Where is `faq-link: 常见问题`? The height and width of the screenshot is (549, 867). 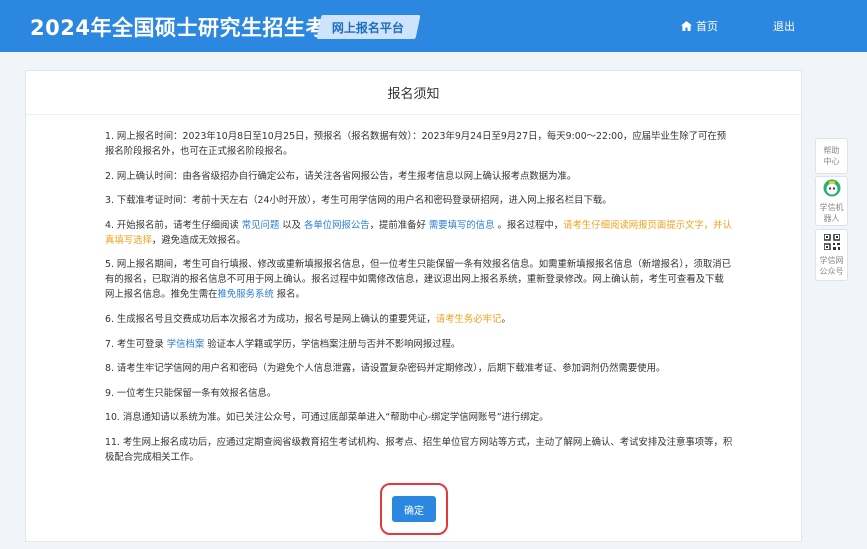
faq-link: 常见问题 is located at coordinates (261, 225).